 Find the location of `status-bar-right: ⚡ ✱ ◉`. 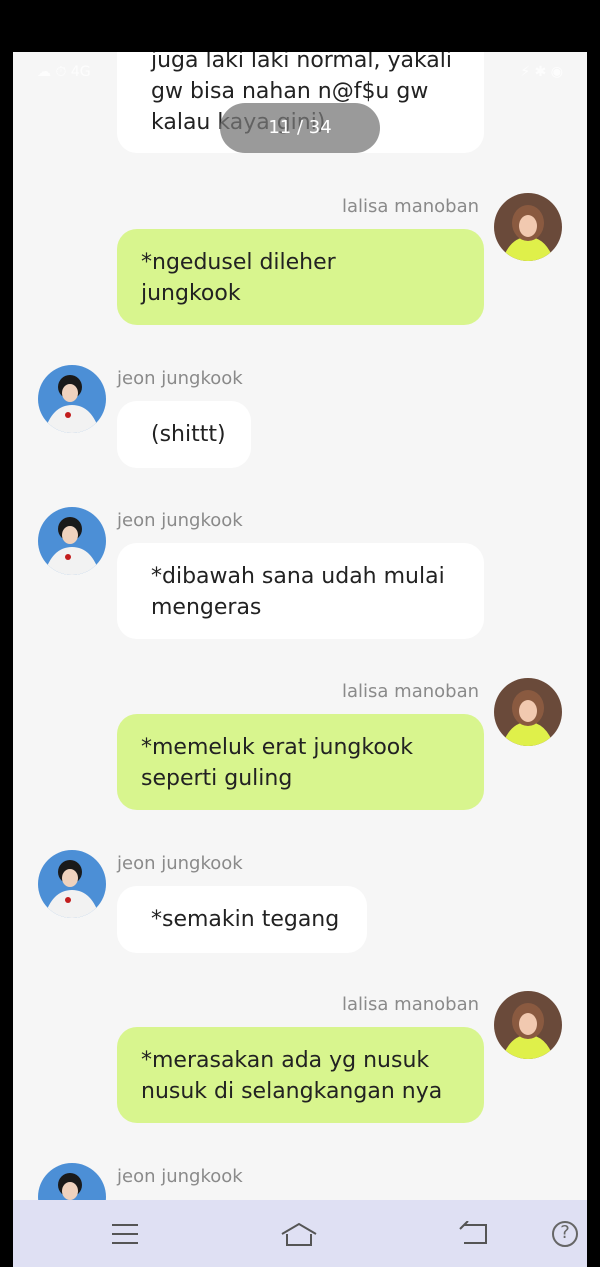

status-bar-right: ⚡ ✱ ◉ is located at coordinates (541, 72).